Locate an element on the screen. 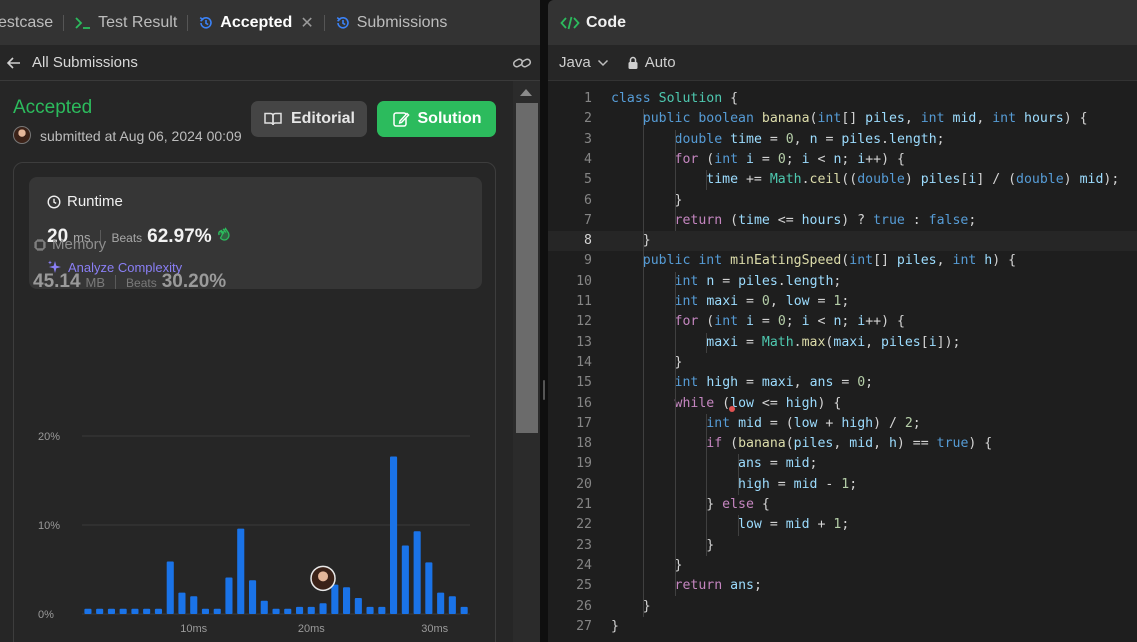  code-line: 22 low = mid + 1; is located at coordinates (842, 525).